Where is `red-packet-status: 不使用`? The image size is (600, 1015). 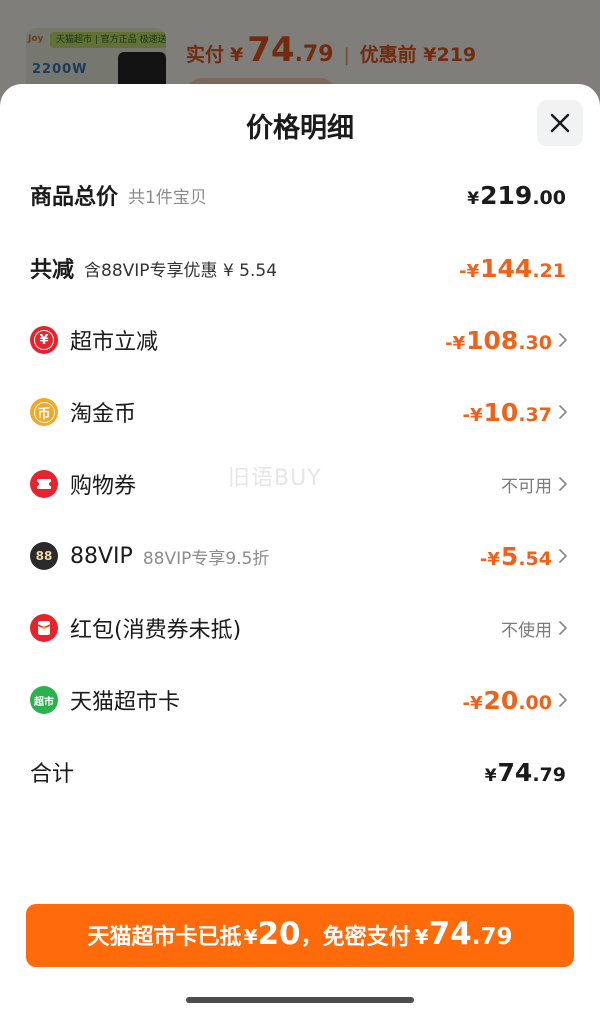 red-packet-status: 不使用 is located at coordinates (526, 630).